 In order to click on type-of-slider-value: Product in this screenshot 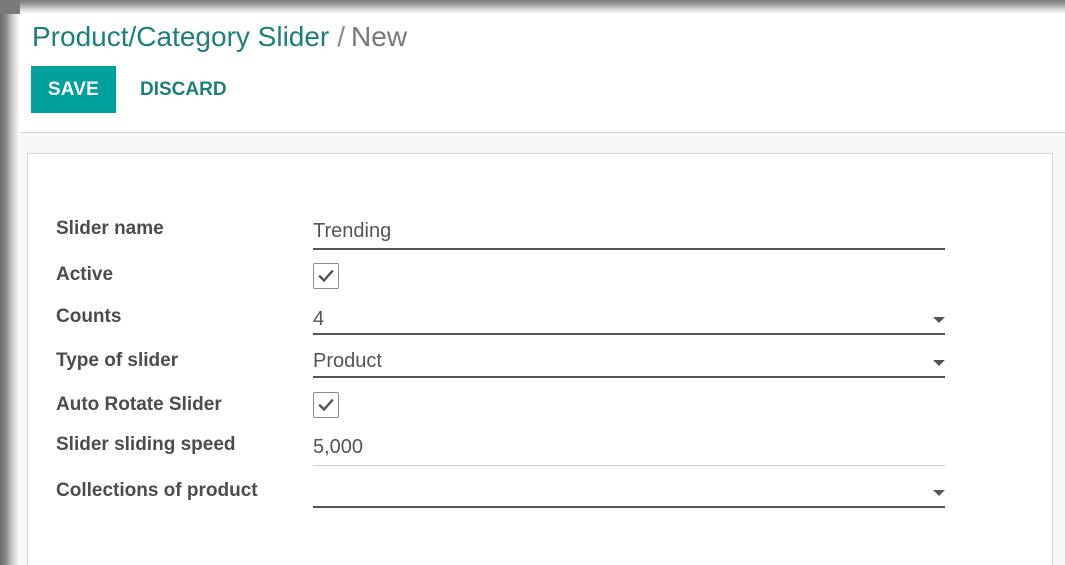, I will do `click(347, 361)`.